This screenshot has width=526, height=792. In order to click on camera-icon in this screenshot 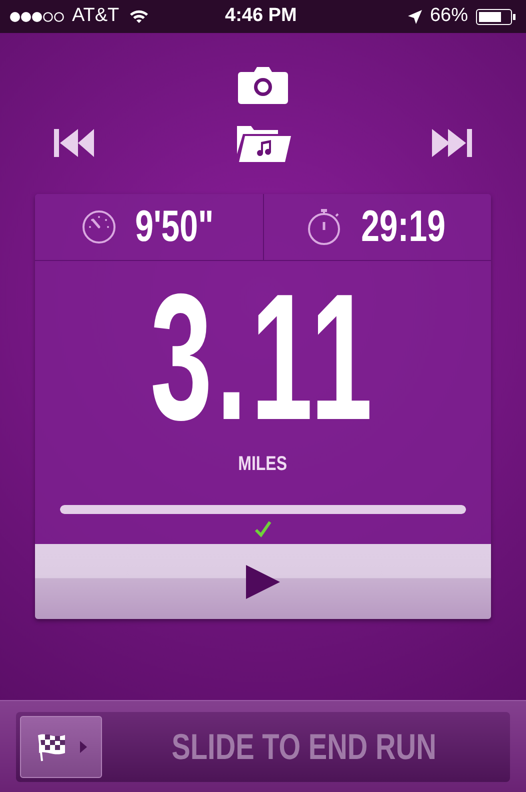, I will do `click(263, 85)`.